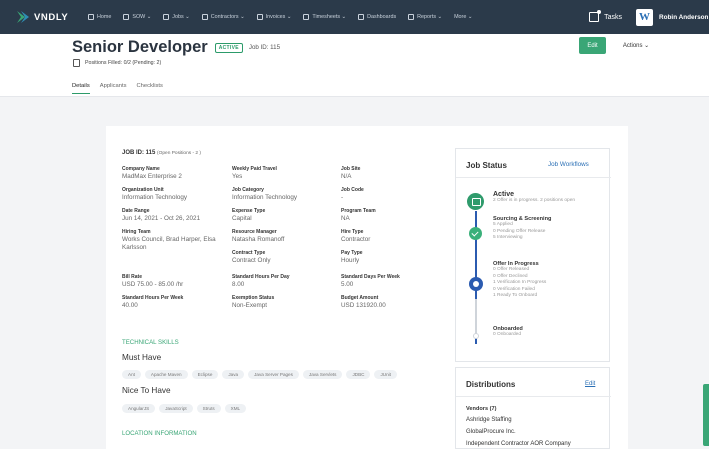 This screenshot has height=449, width=709. I want to click on skill-chip: Eclipse, so click(205, 374).